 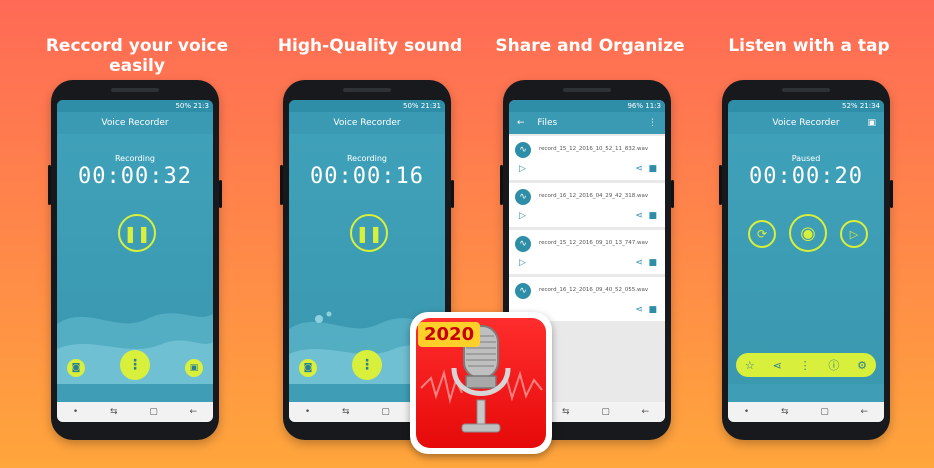 What do you see at coordinates (806, 106) in the screenshot?
I see `status-bar: 52% 21:34` at bounding box center [806, 106].